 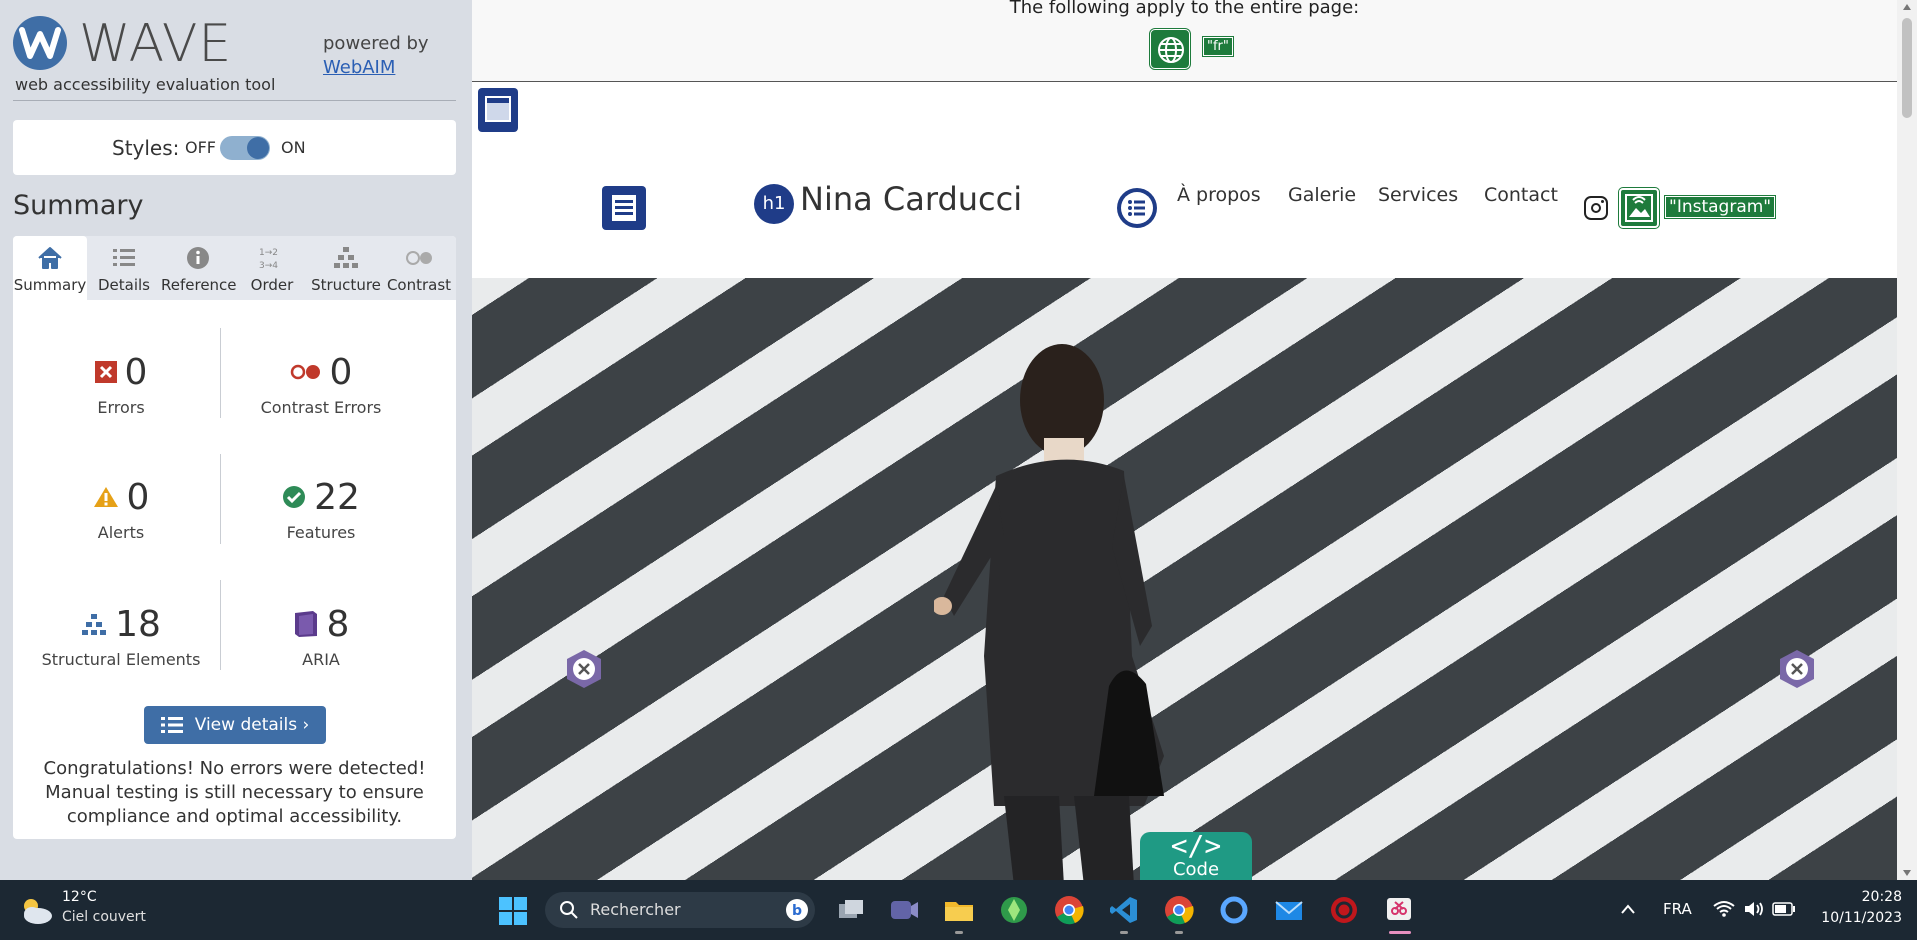 I want to click on language-globe-icon, so click(x=1170, y=49).